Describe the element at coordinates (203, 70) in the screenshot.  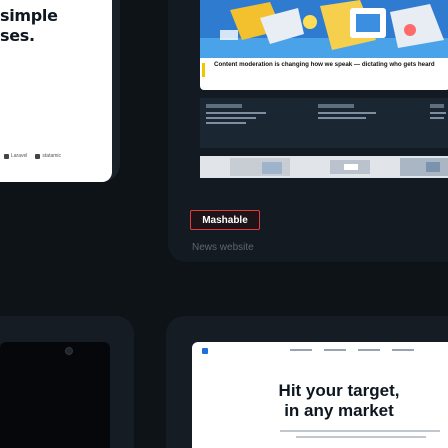
I see `caption-accent` at that location.